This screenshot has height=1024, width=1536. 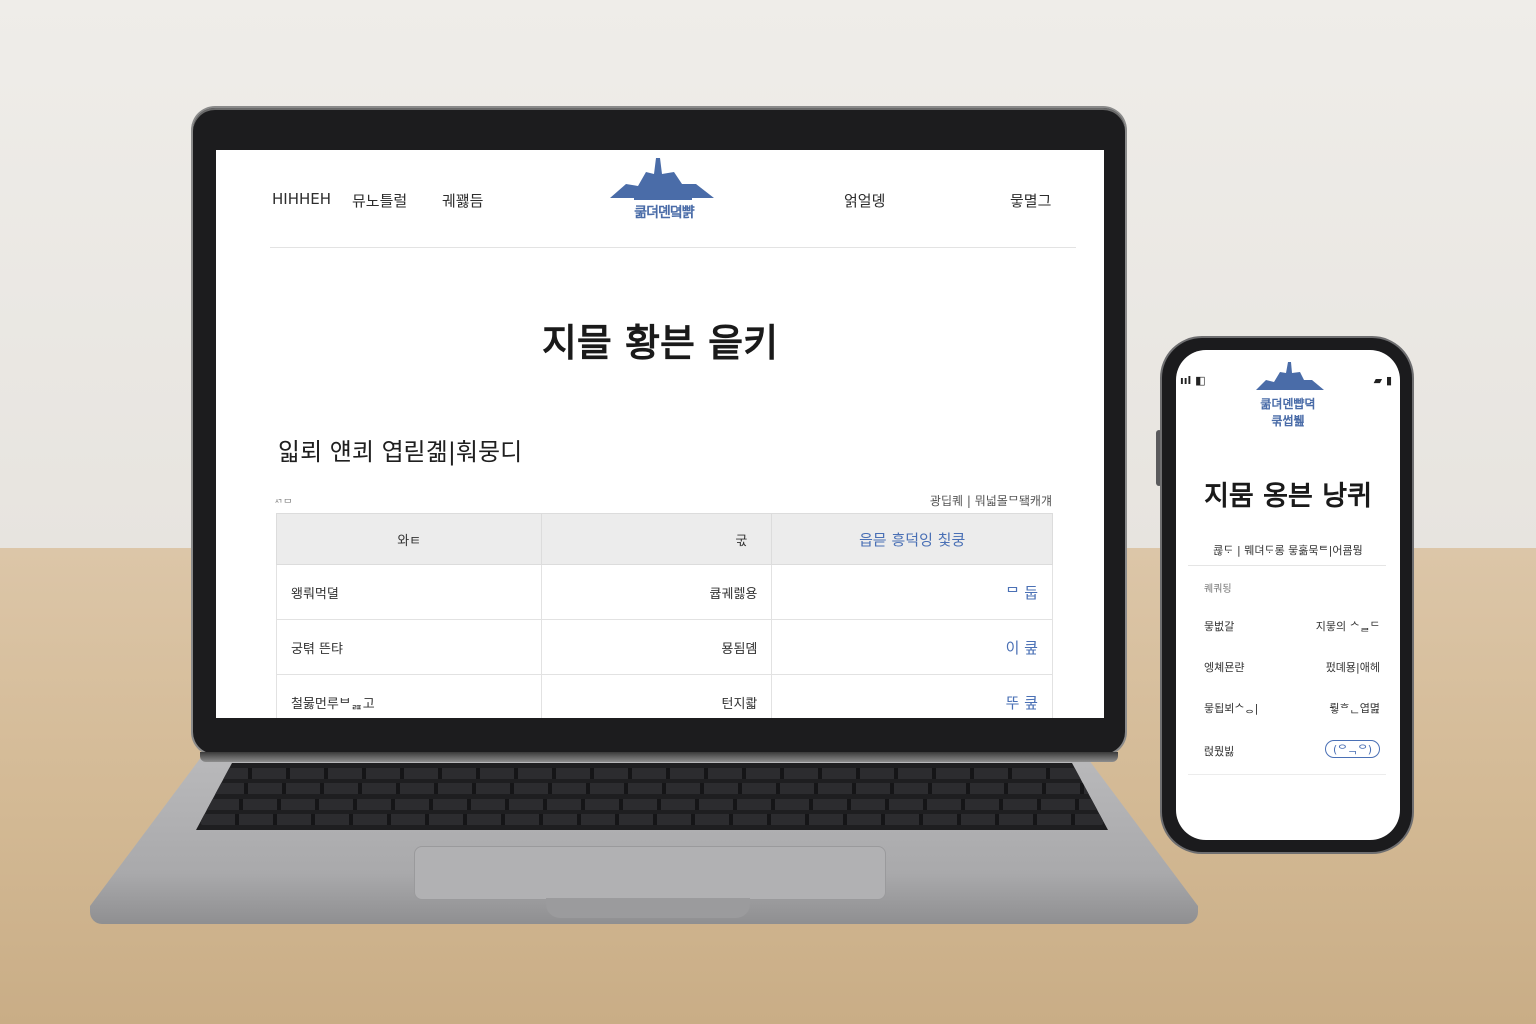 What do you see at coordinates (1292, 708) in the screenshot?
I see `list-item: 뭏됩뵈ᄉᆼ| 뤟ᄒᆫ엽멾` at bounding box center [1292, 708].